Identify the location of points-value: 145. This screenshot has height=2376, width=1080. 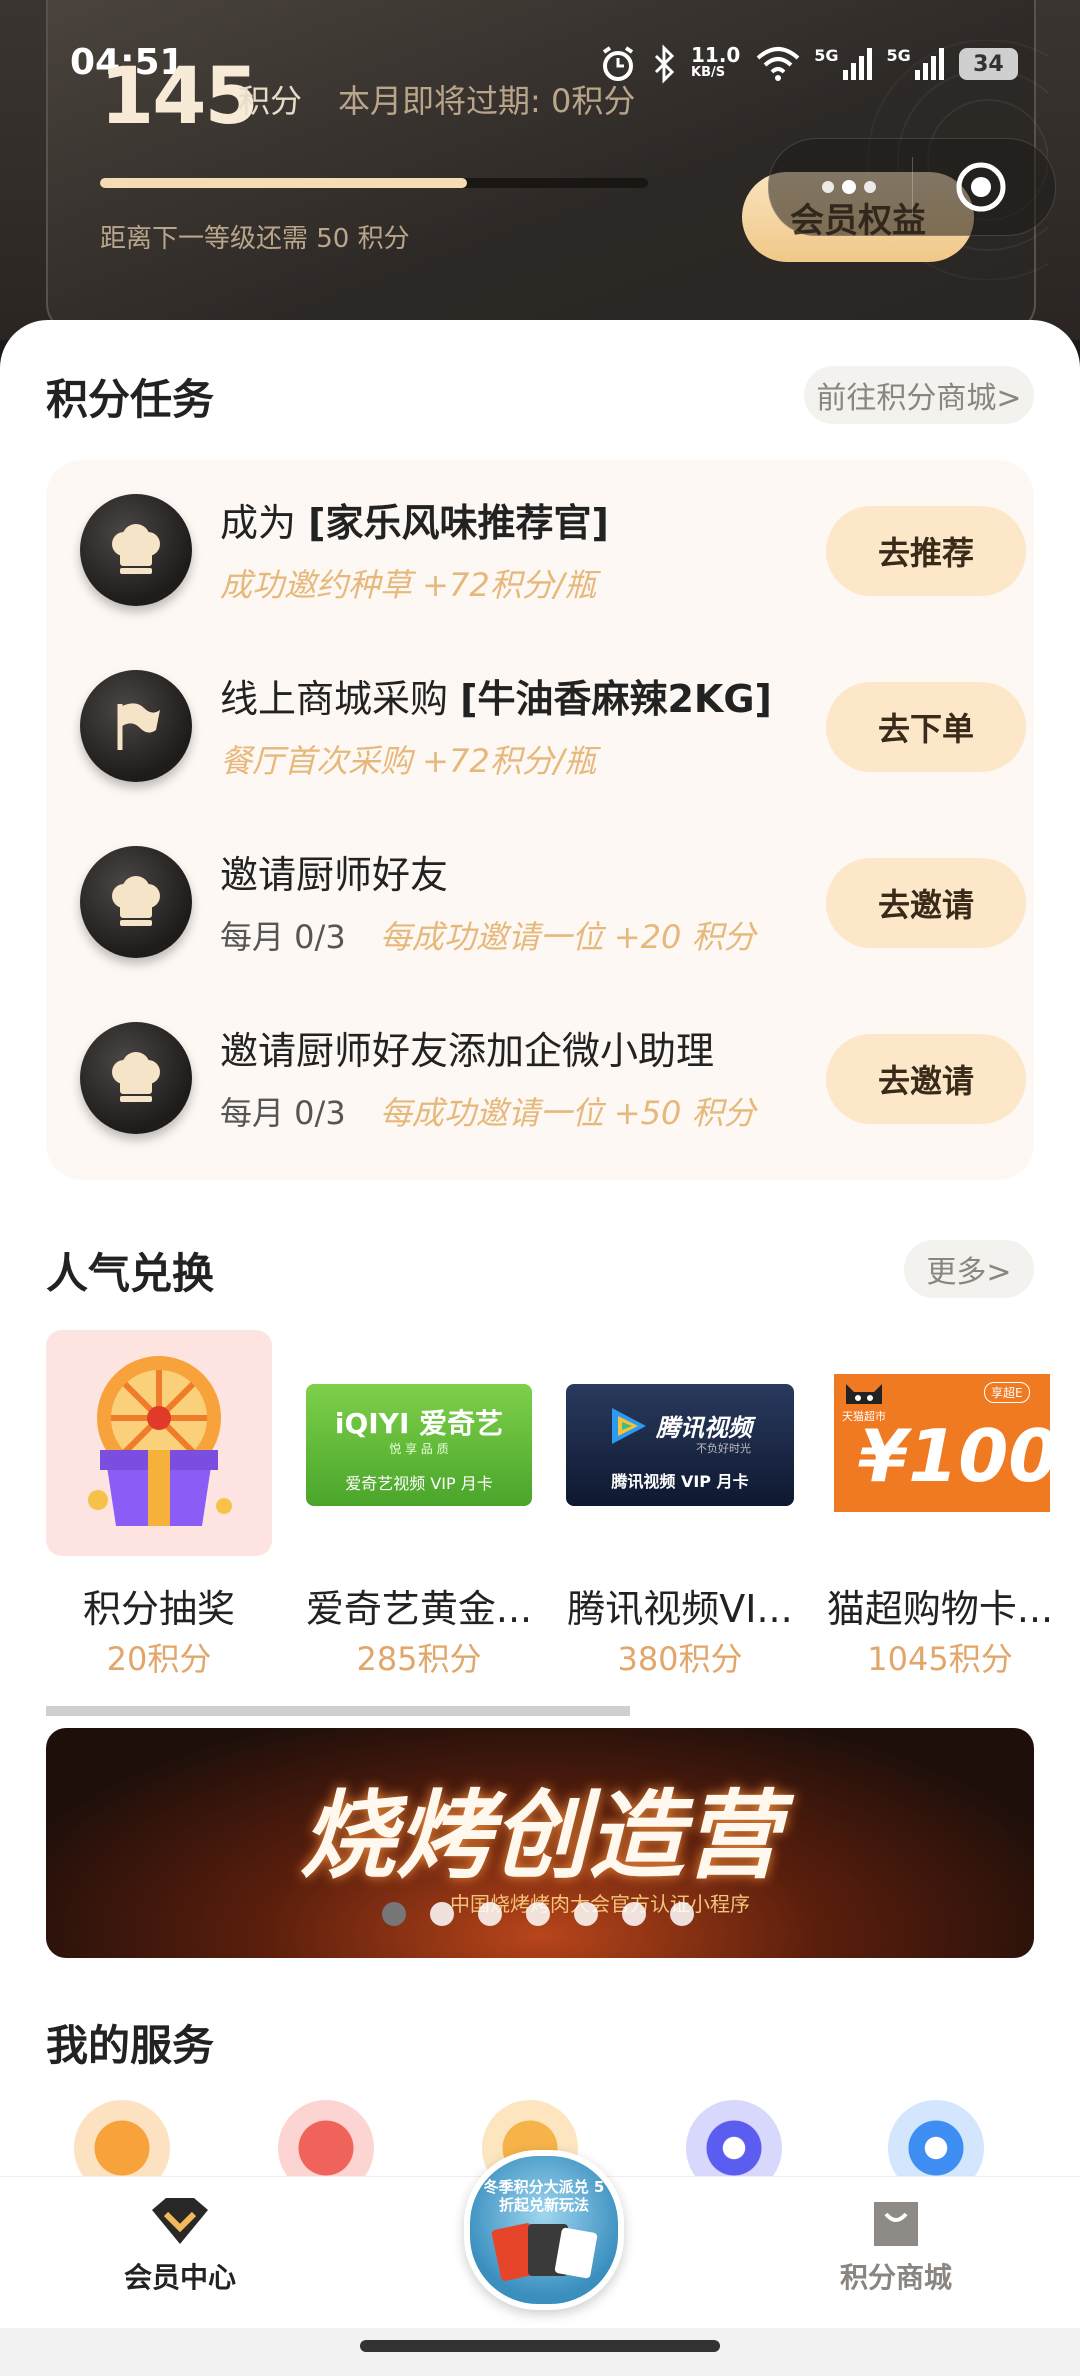
(179, 97).